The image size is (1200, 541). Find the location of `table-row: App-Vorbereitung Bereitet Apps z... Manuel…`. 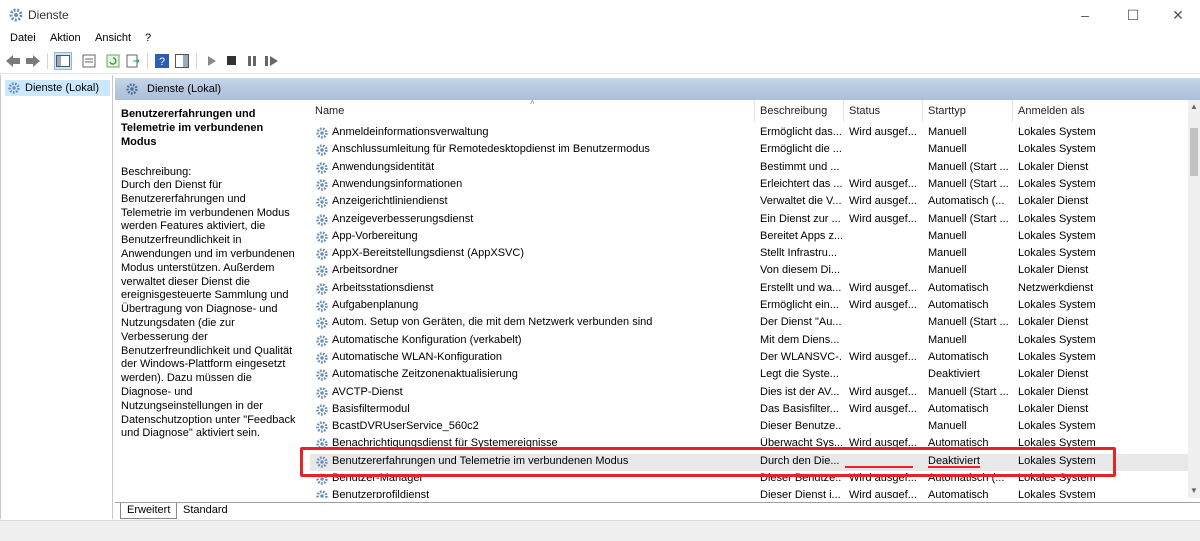

table-row: App-Vorbereitung Bereitet Apps z... Manuel… is located at coordinates (749, 237).